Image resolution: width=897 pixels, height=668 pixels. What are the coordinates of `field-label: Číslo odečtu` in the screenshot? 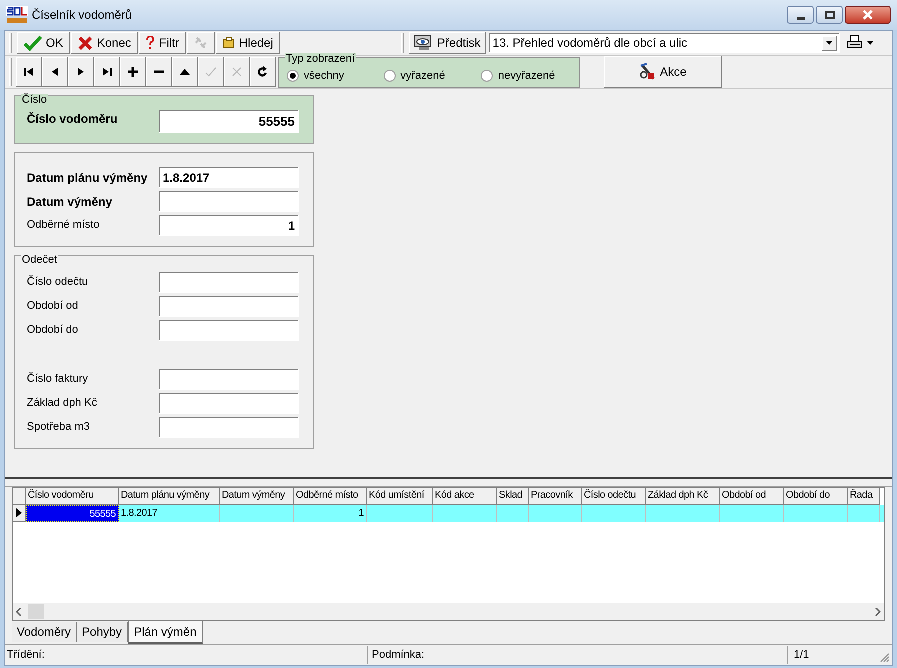 It's located at (58, 282).